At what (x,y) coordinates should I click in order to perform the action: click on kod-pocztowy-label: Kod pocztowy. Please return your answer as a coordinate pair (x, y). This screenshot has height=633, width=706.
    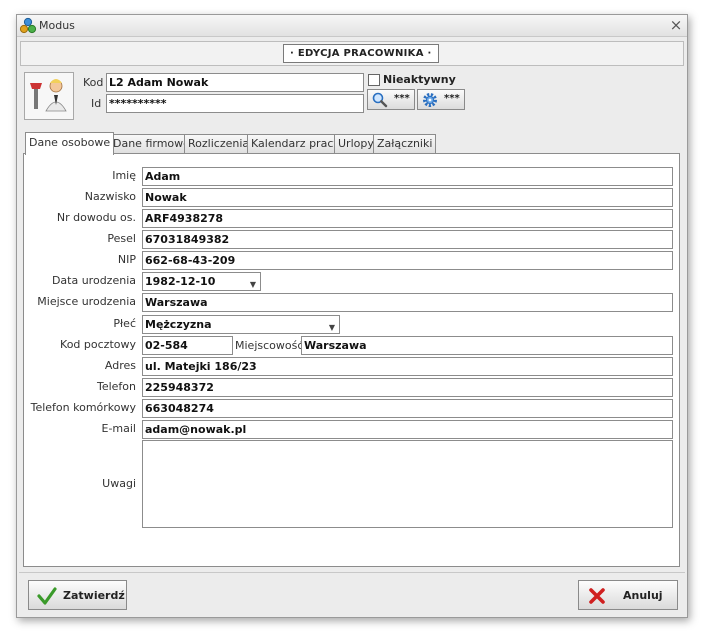
    Looking at the image, I should click on (98, 344).